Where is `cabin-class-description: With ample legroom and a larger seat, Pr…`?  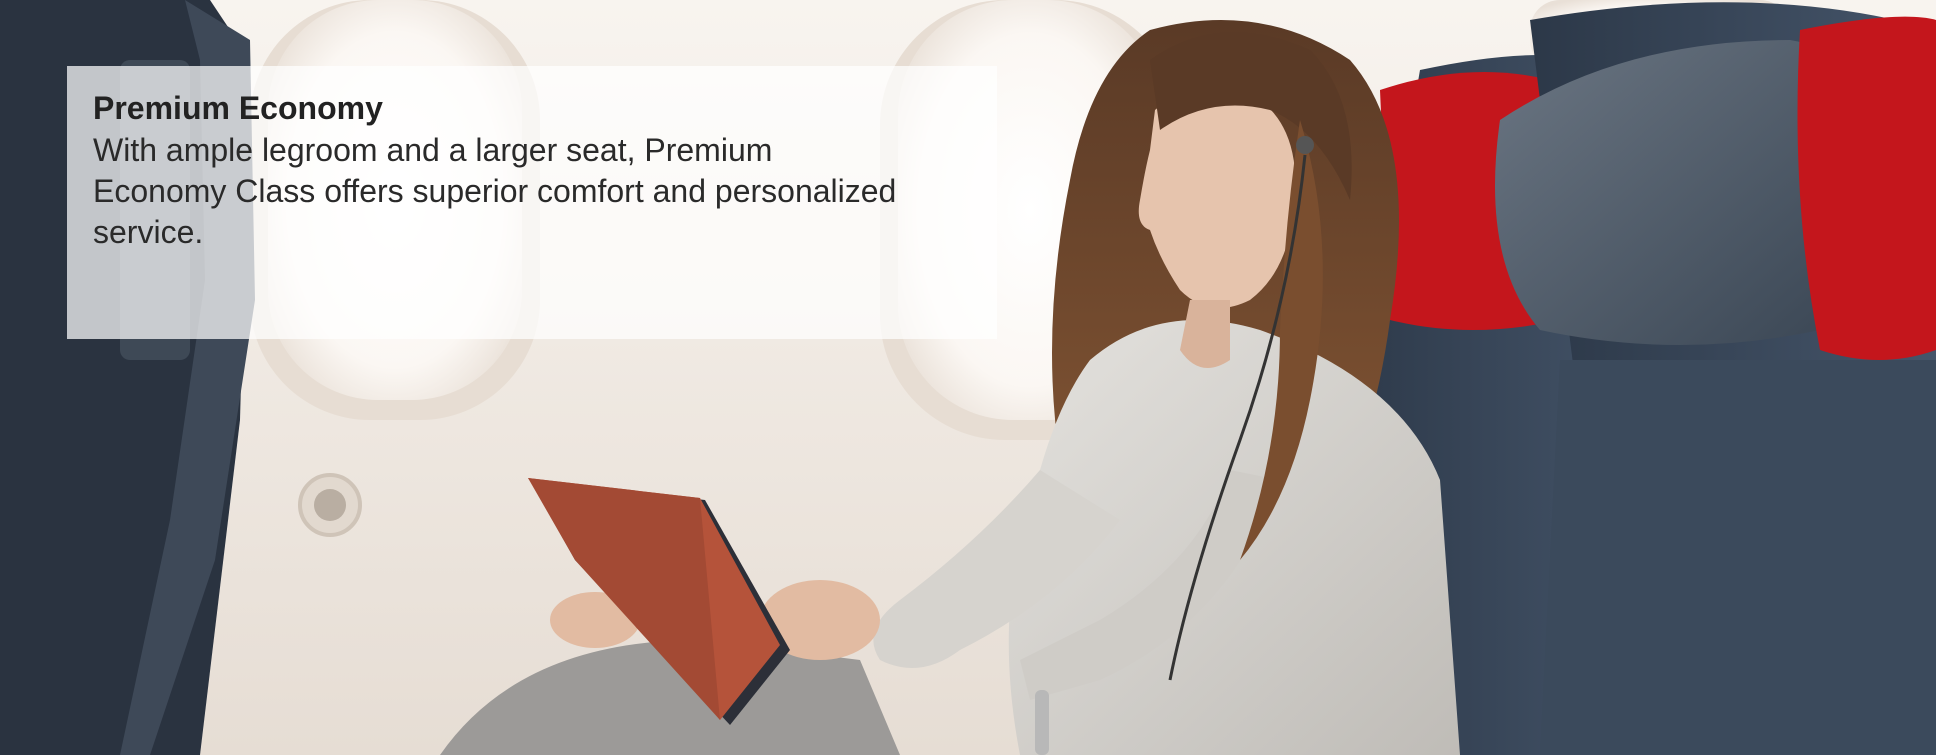
cabin-class-description: With ample legroom and a larger seat, Pr… is located at coordinates (495, 191).